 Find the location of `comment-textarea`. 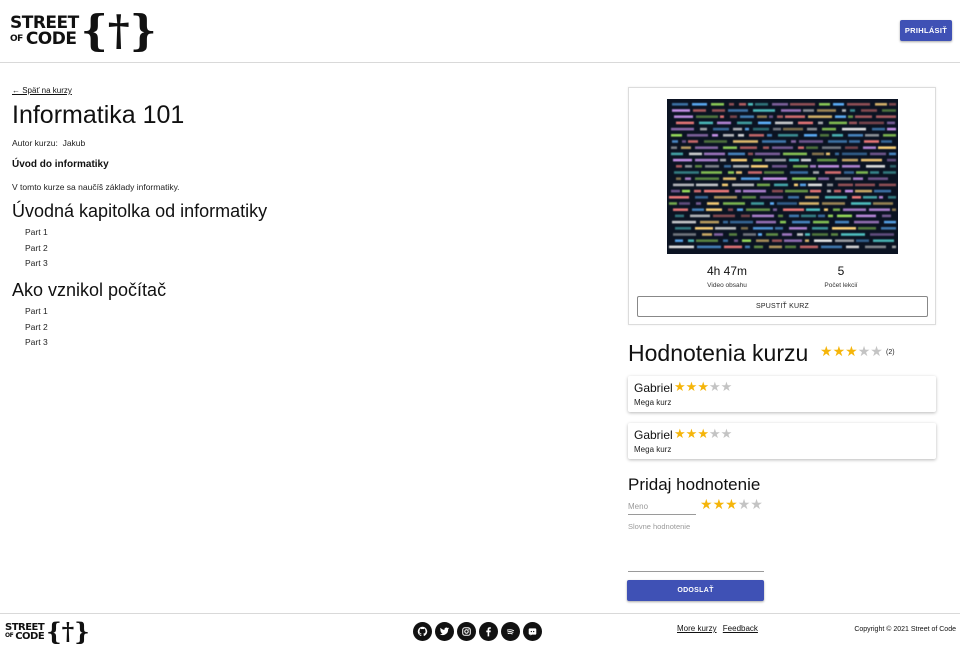

comment-textarea is located at coordinates (696, 547).